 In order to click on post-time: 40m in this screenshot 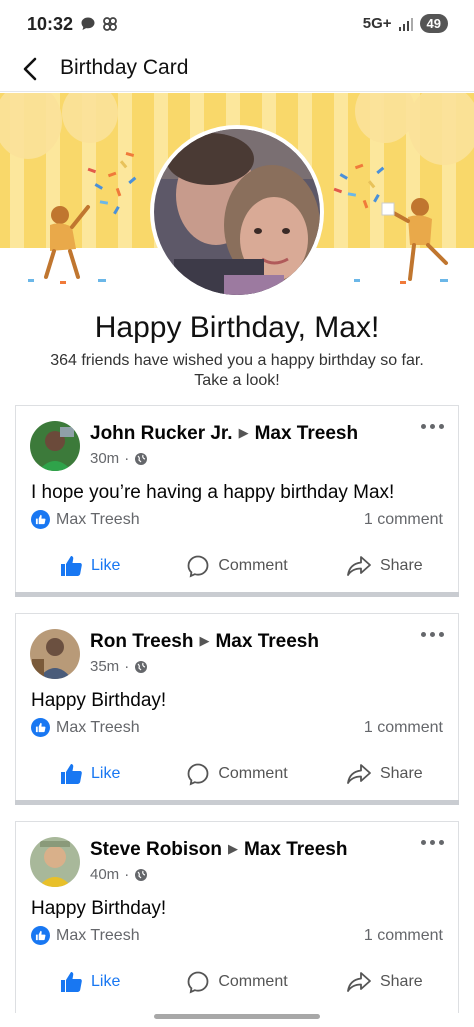, I will do `click(104, 874)`.